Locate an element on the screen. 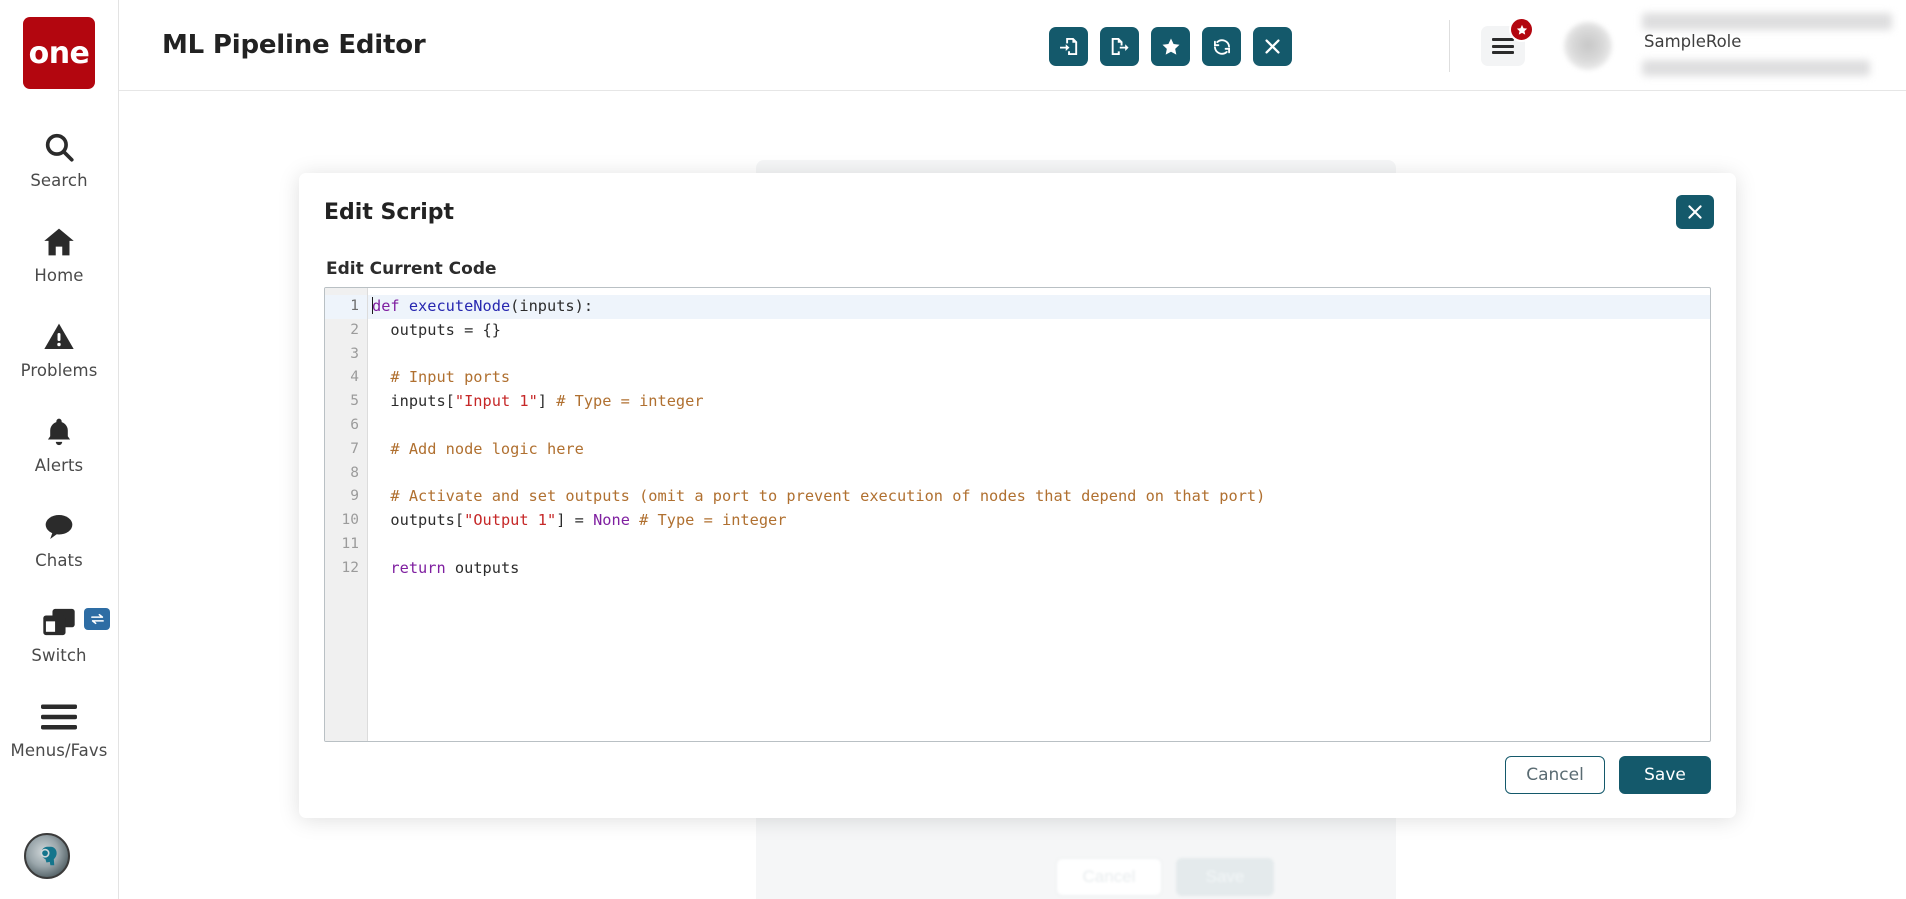 The image size is (1906, 899). sidebar-item-switch: Switch is located at coordinates (59, 633).